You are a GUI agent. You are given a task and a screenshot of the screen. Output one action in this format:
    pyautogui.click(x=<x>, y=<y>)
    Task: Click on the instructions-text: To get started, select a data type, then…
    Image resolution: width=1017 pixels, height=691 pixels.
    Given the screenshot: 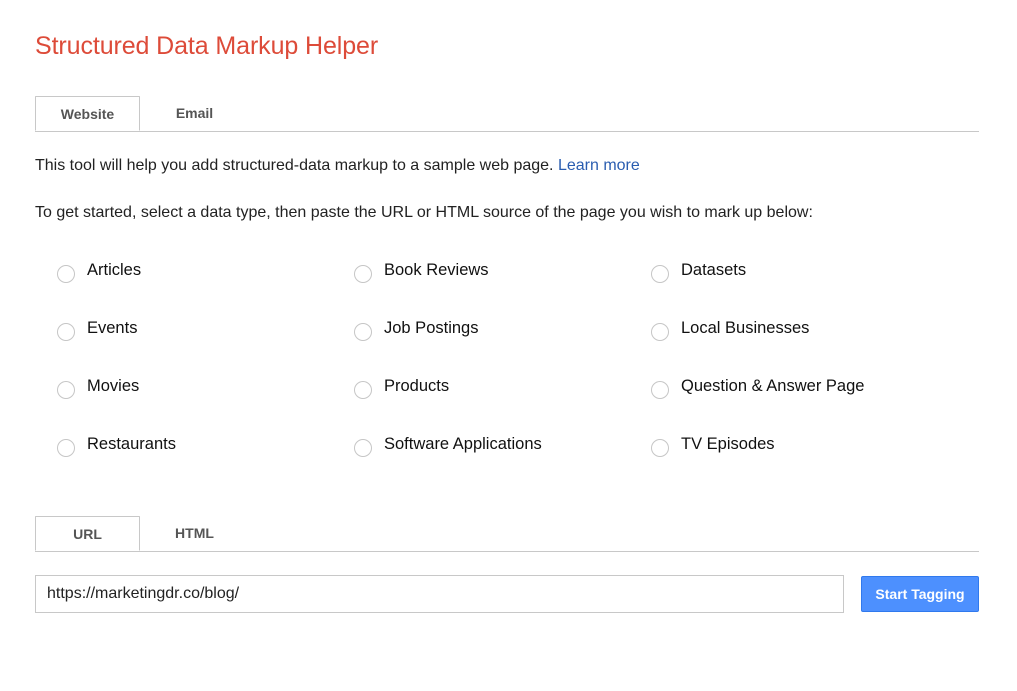 What is the action you would take?
    pyautogui.click(x=424, y=212)
    